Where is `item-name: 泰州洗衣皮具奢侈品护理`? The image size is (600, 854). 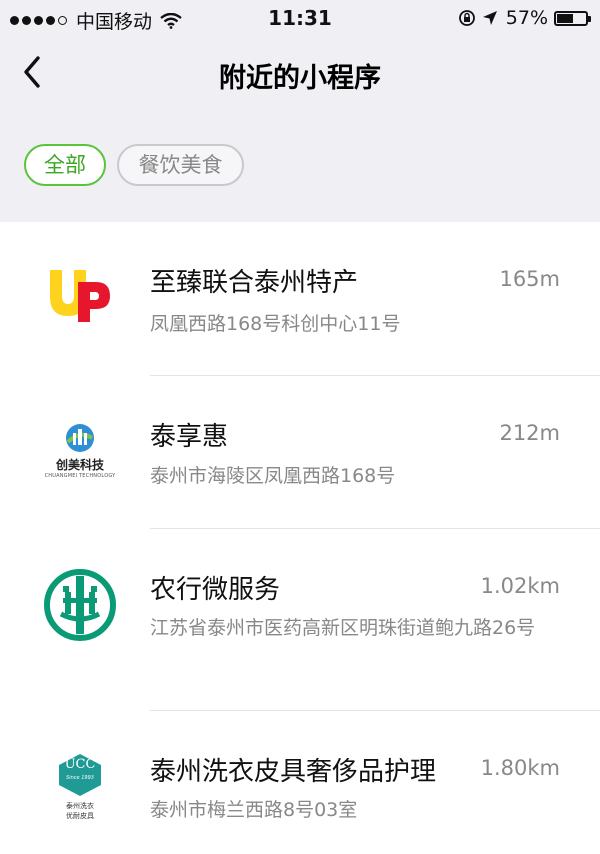 item-name: 泰州洗衣皮具奢侈品护理 is located at coordinates (293, 772).